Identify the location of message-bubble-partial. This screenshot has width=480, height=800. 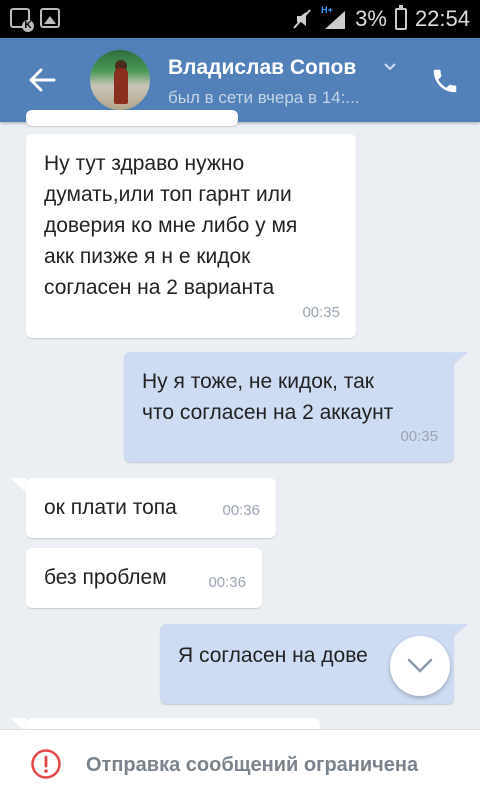
(132, 118).